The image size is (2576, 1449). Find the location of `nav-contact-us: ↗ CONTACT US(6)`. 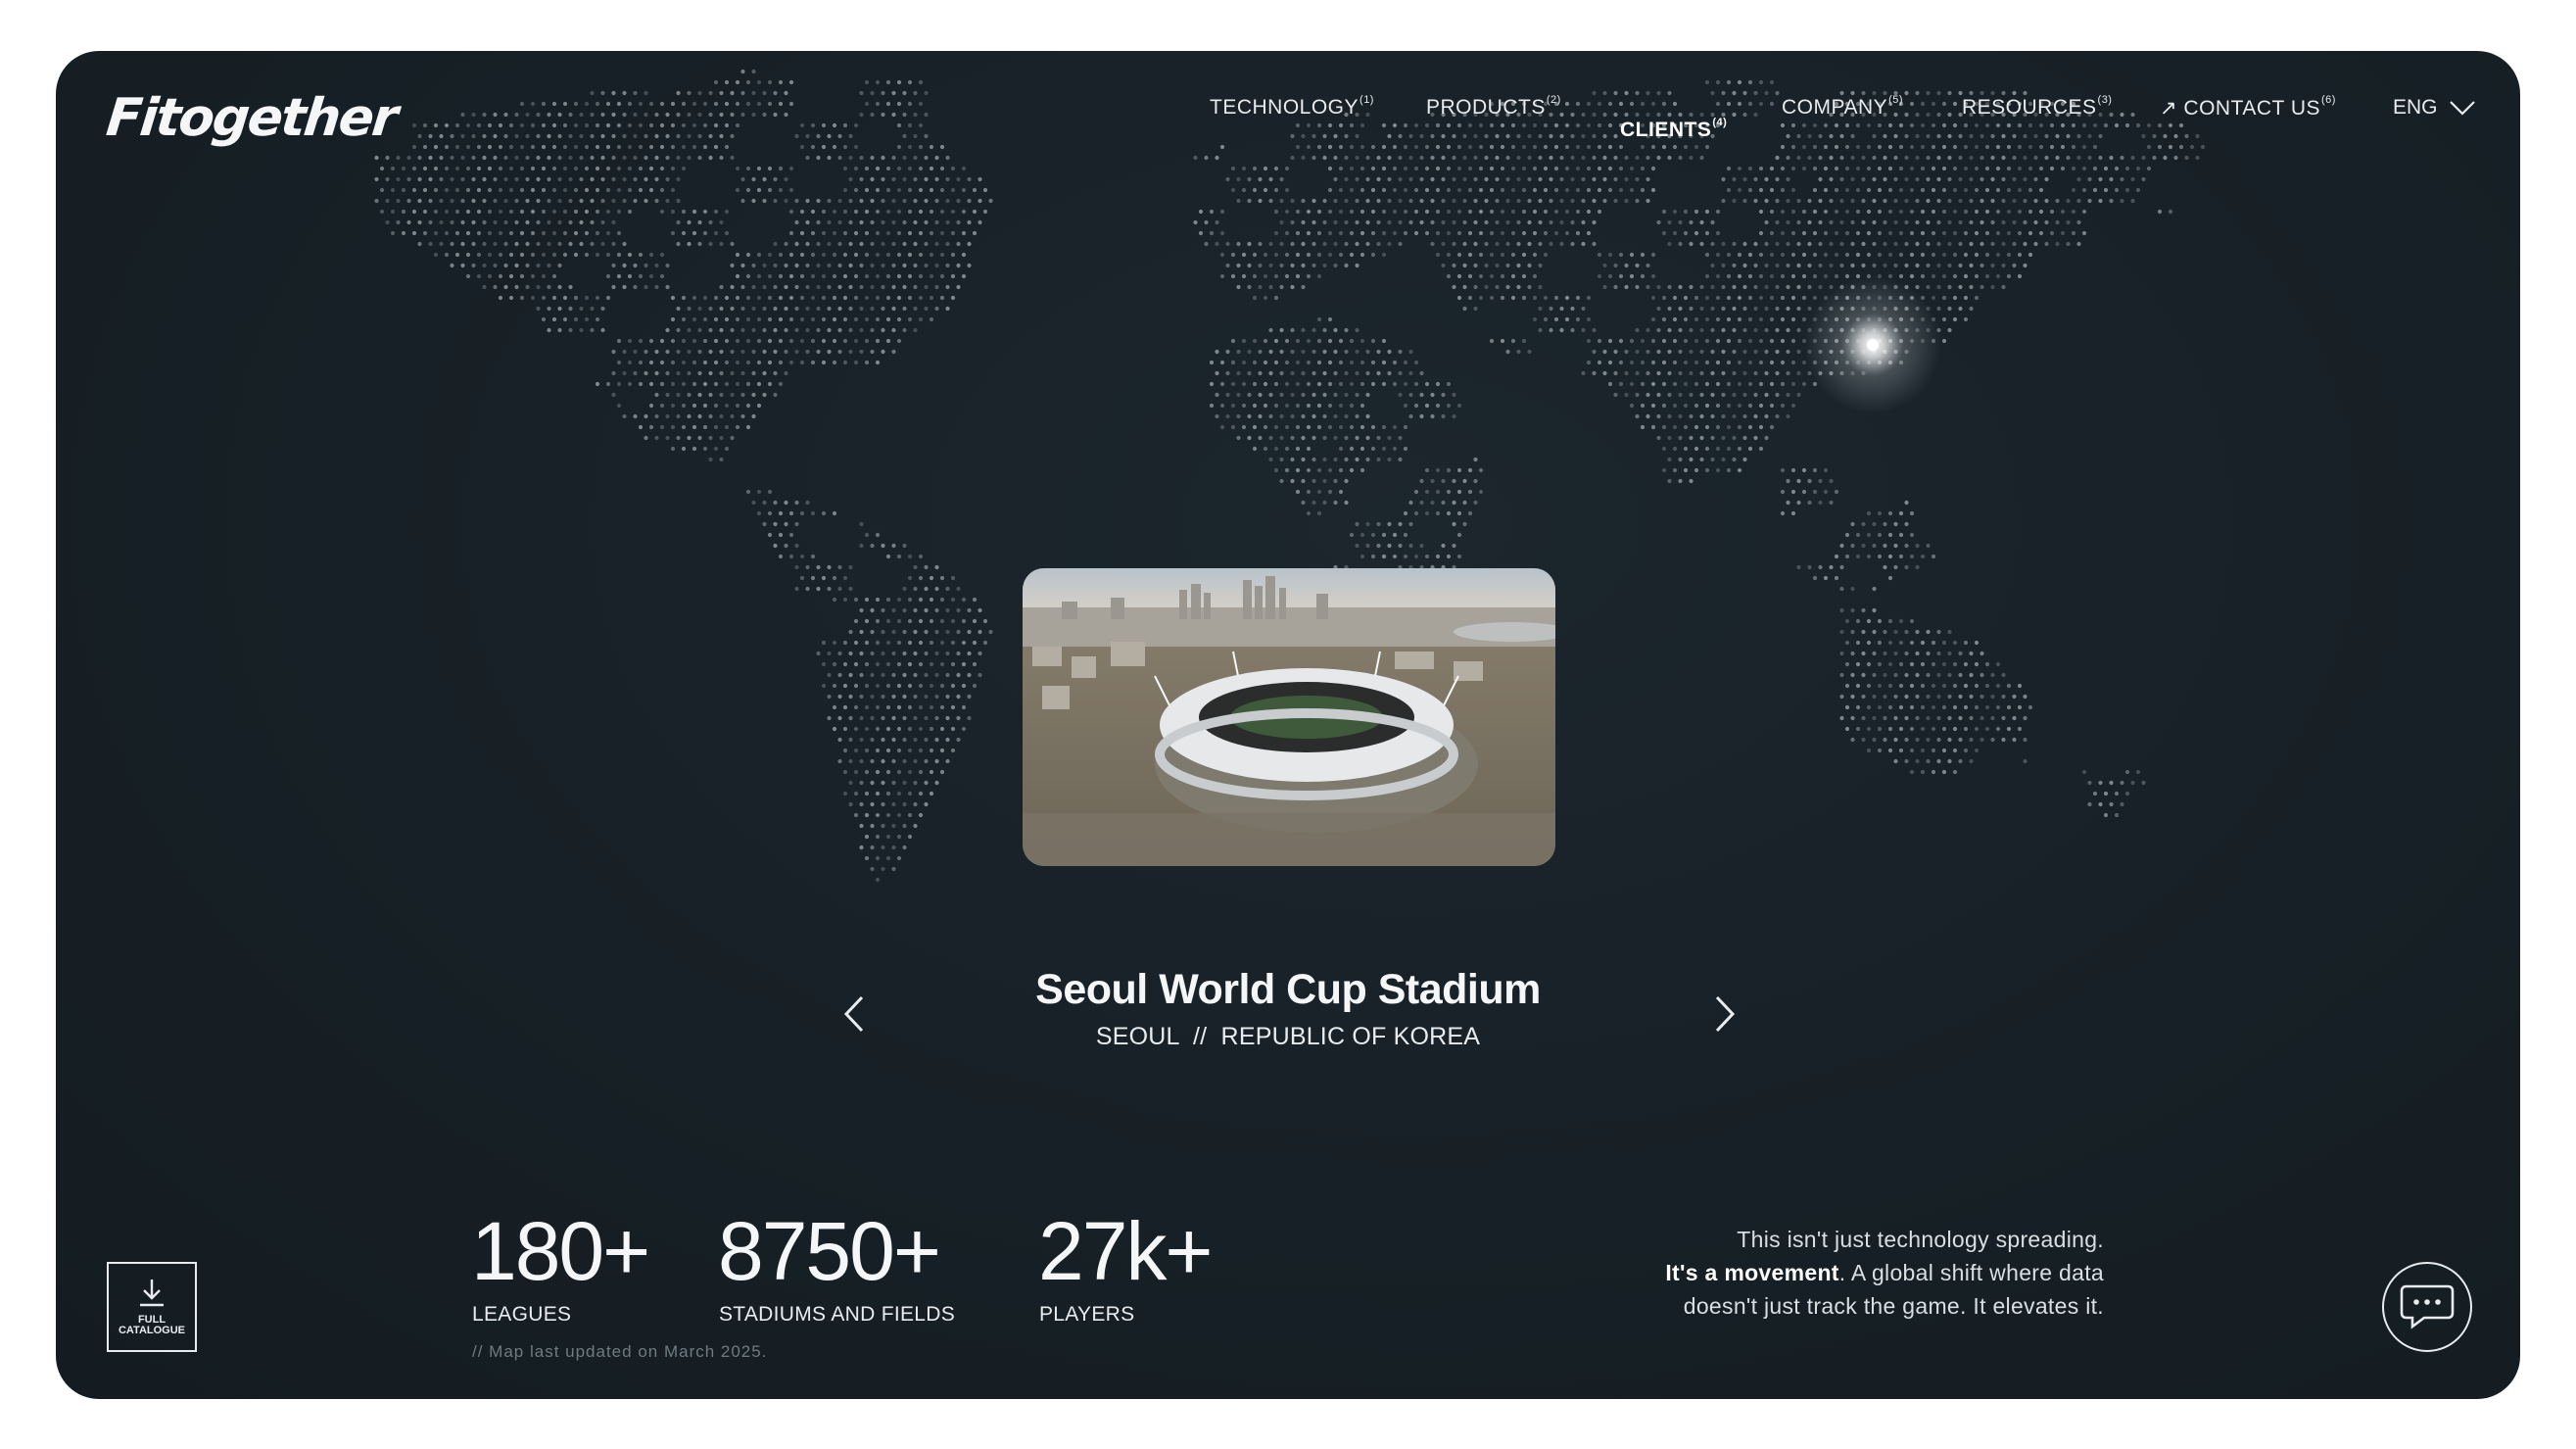

nav-contact-us: ↗ CONTACT US(6) is located at coordinates (2248, 107).